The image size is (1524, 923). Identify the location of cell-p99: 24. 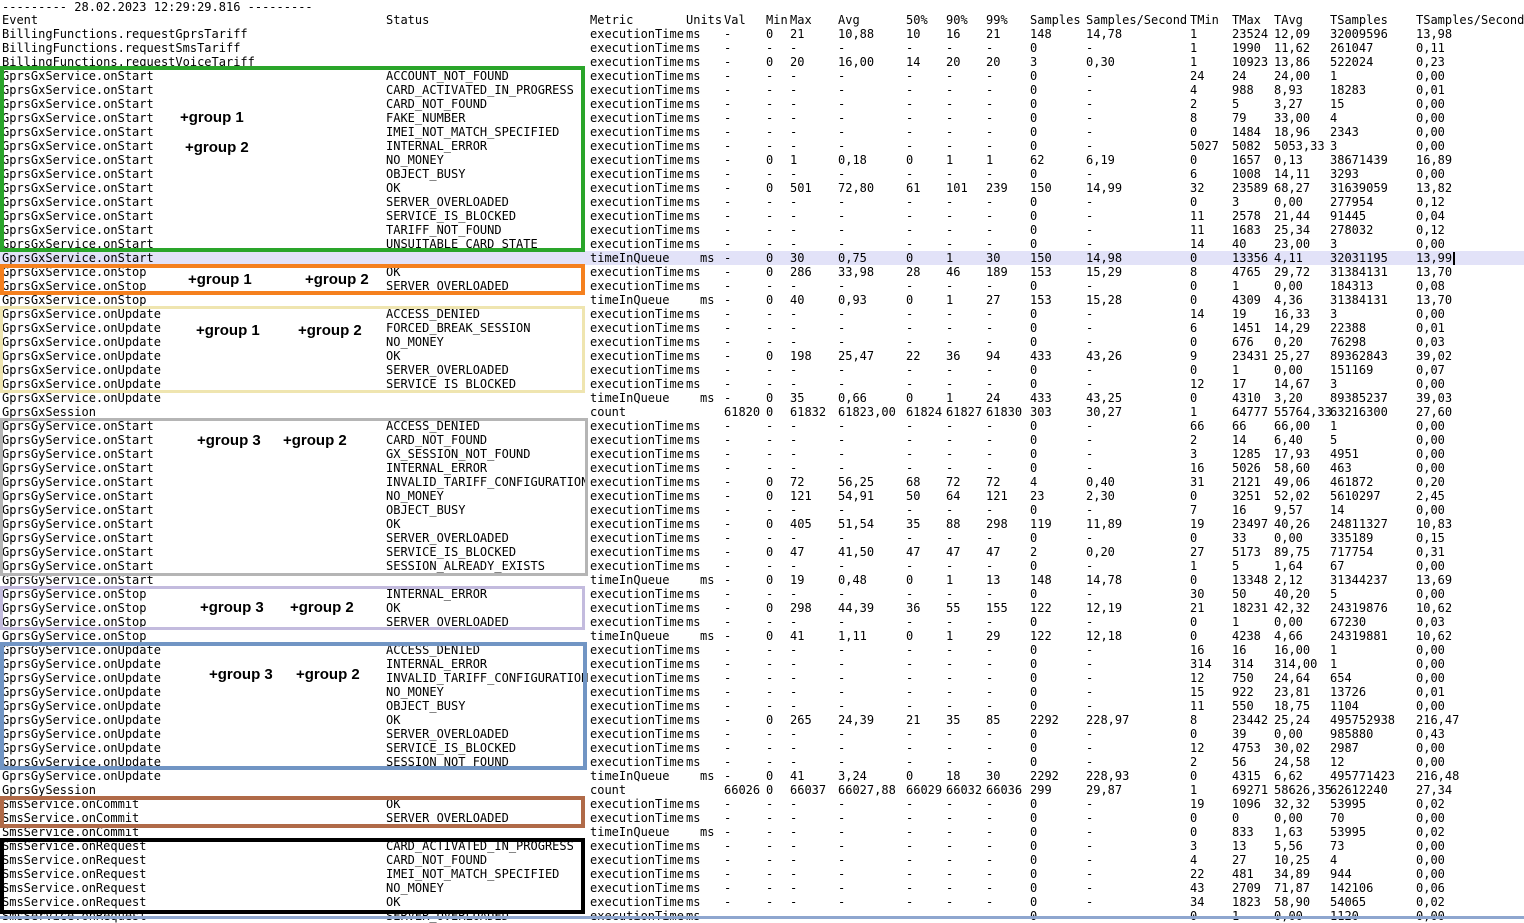
(993, 398).